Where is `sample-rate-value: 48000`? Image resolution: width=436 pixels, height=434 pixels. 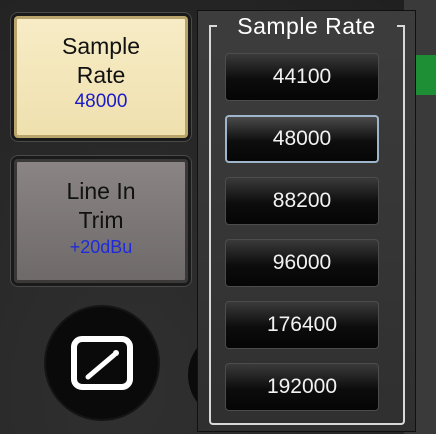 sample-rate-value: 48000 is located at coordinates (101, 101).